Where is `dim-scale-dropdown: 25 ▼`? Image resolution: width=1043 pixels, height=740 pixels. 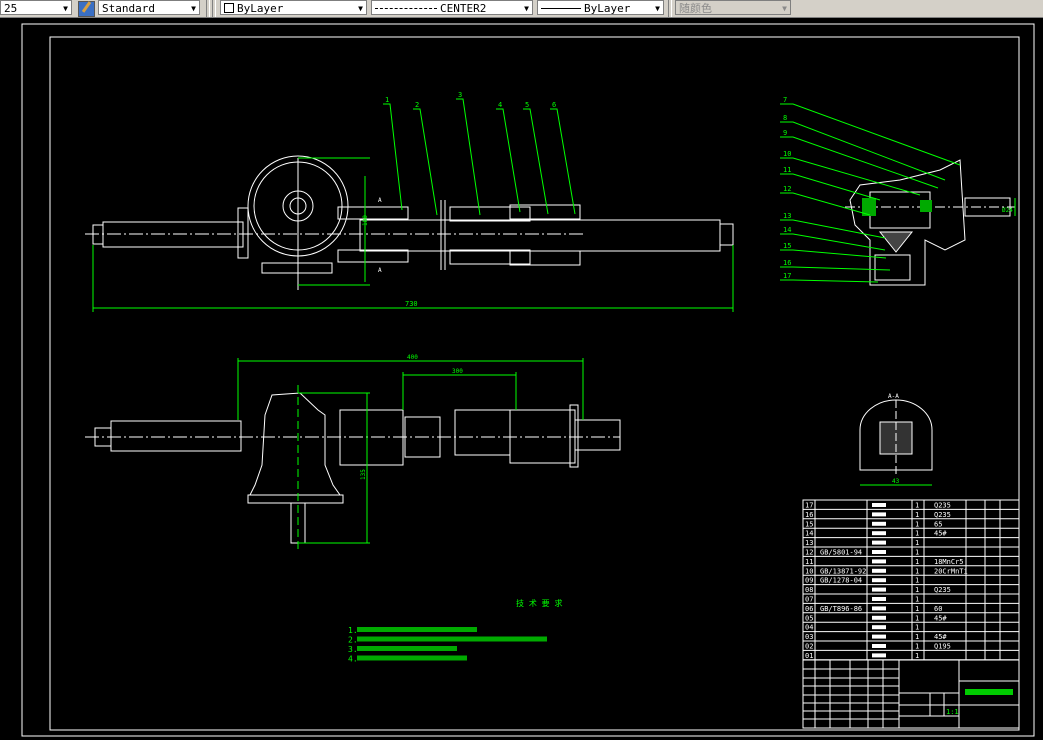
dim-scale-dropdown: 25 ▼ is located at coordinates (36, 7).